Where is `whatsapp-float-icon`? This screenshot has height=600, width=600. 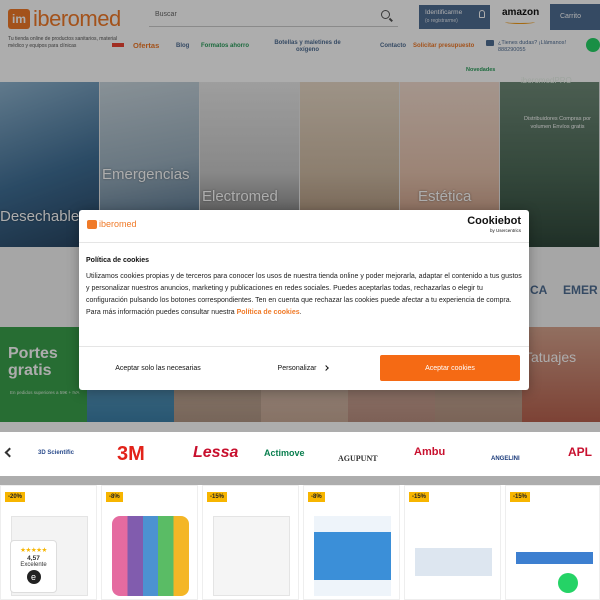
whatsapp-float-icon is located at coordinates (568, 583).